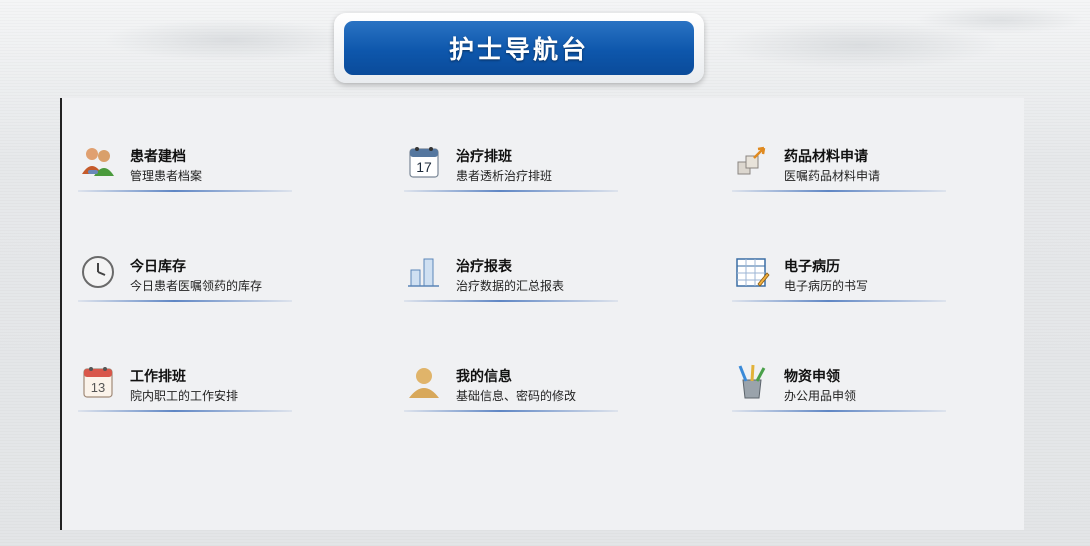 This screenshot has width=1090, height=546. I want to click on tile-title: 工作排班, so click(158, 377).